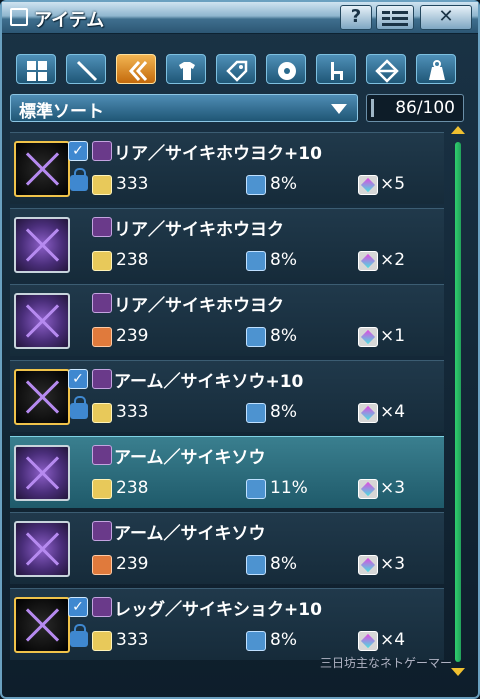  What do you see at coordinates (458, 402) in the screenshot?
I see `scrollbar-thumb` at bounding box center [458, 402].